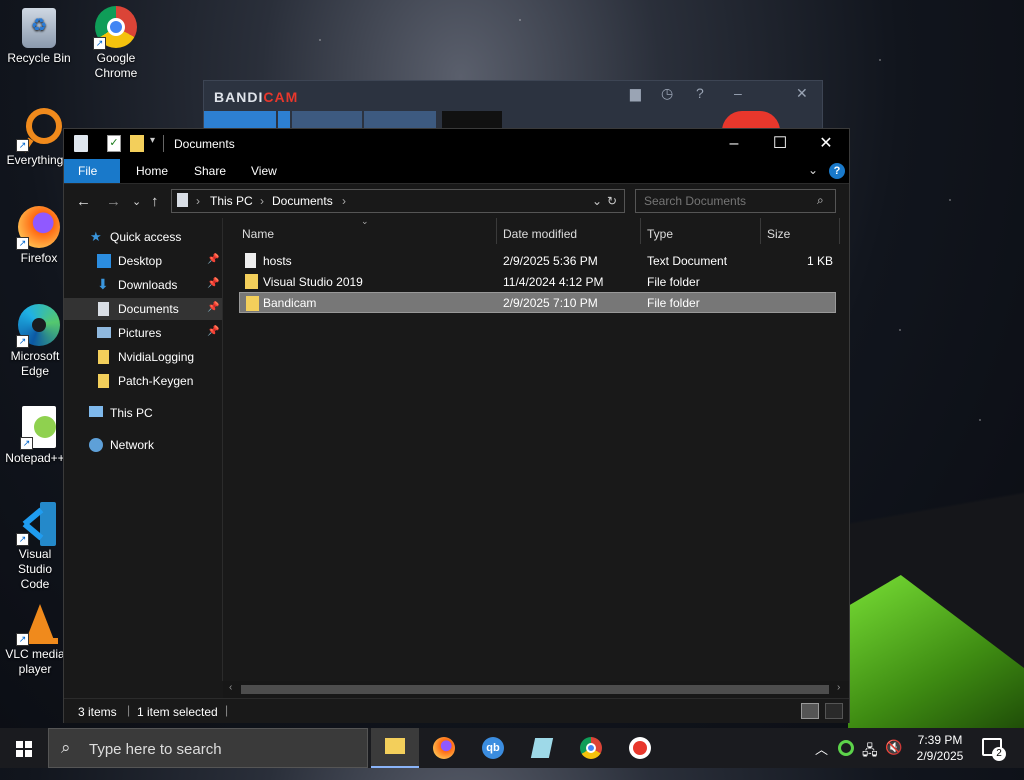  Describe the element at coordinates (103, 309) in the screenshot. I see `documents-icon` at that location.